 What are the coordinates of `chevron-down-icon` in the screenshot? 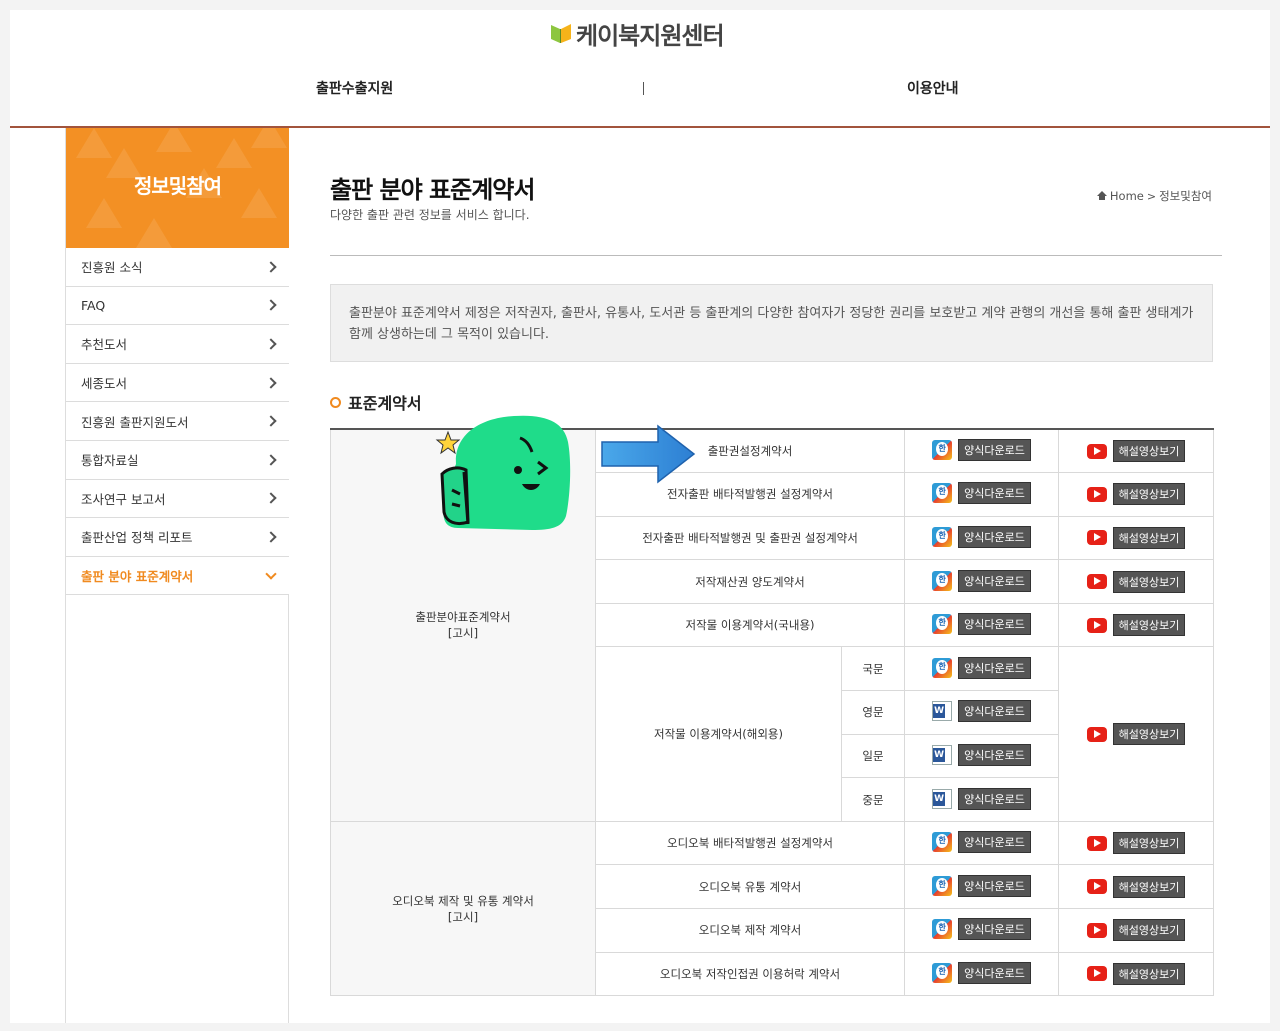 It's located at (271, 573).